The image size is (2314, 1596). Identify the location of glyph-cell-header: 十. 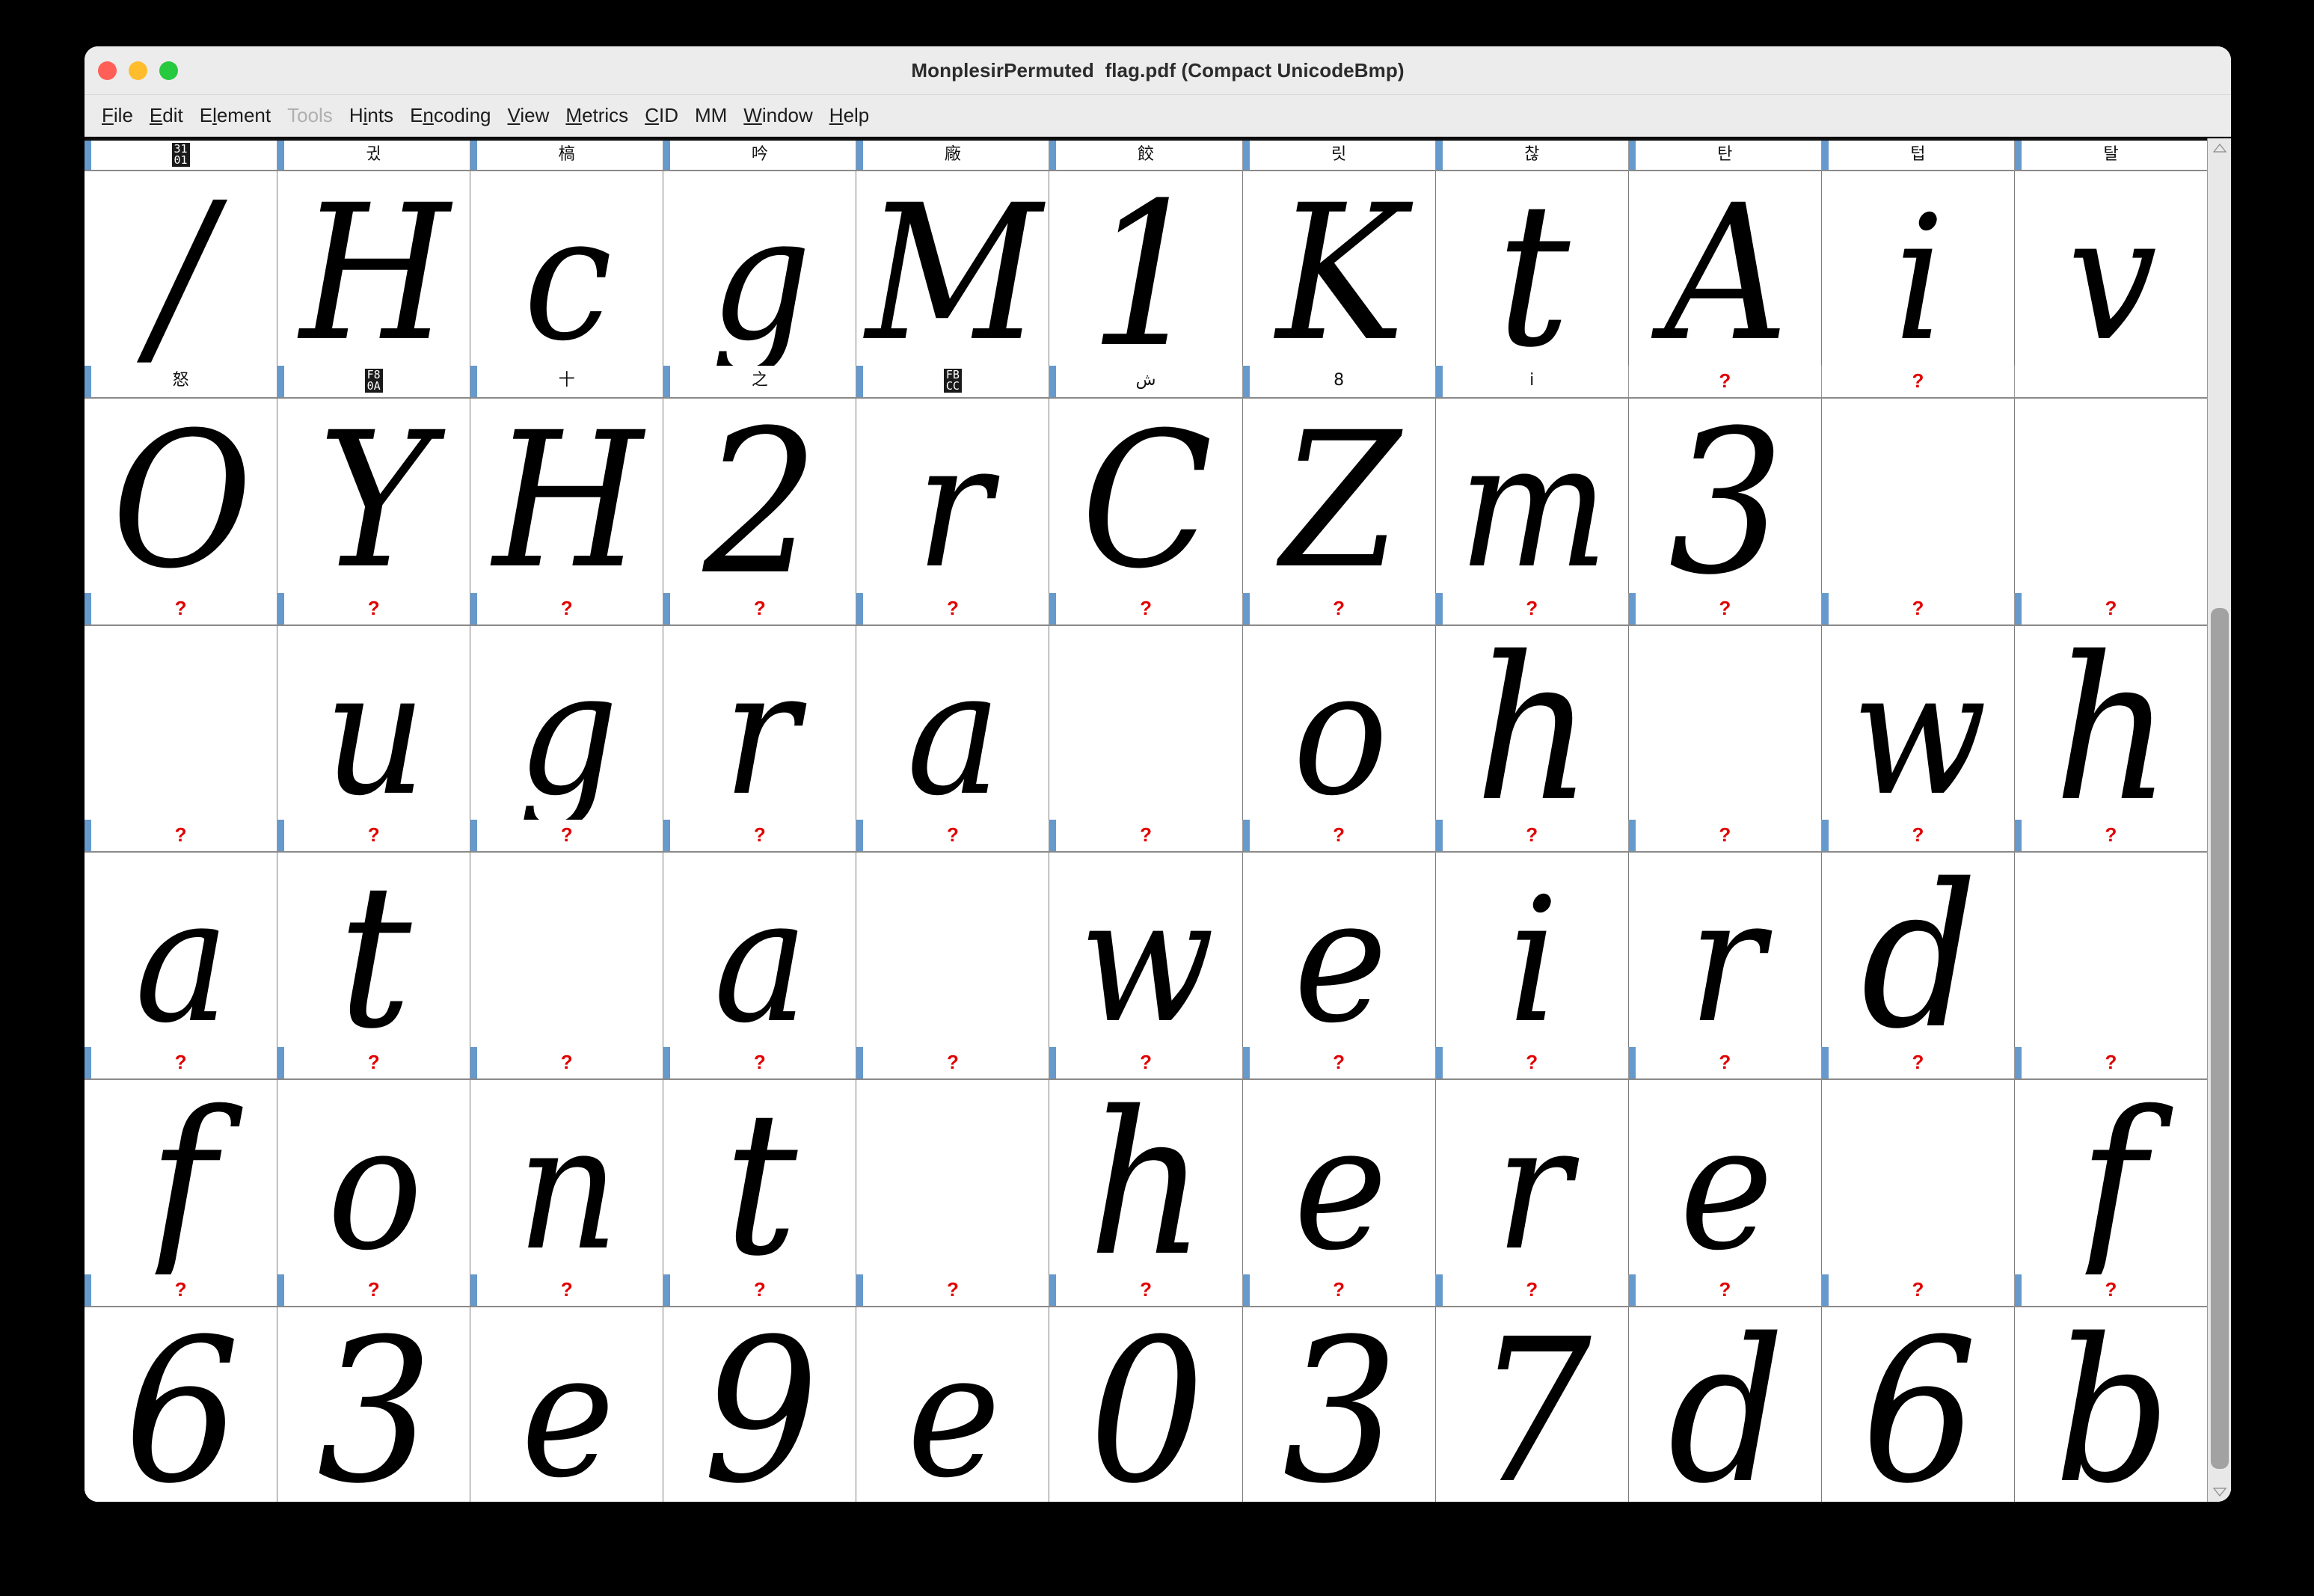
(567, 381).